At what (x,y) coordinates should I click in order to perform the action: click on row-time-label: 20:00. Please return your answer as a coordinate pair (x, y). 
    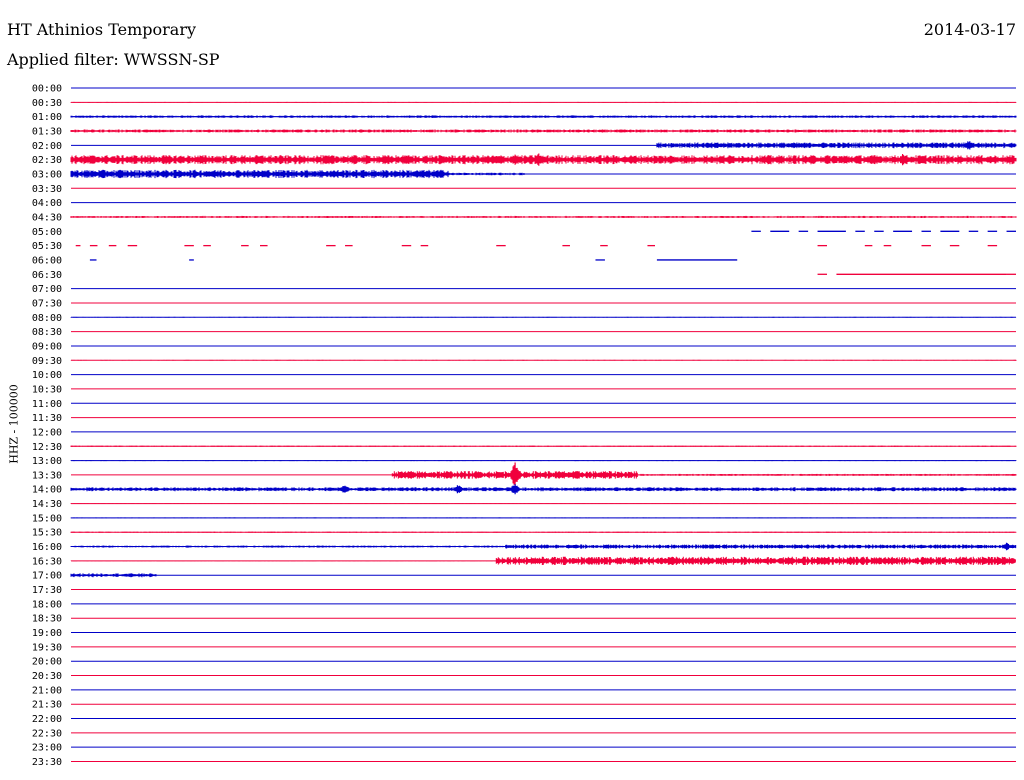
    Looking at the image, I should click on (47, 662).